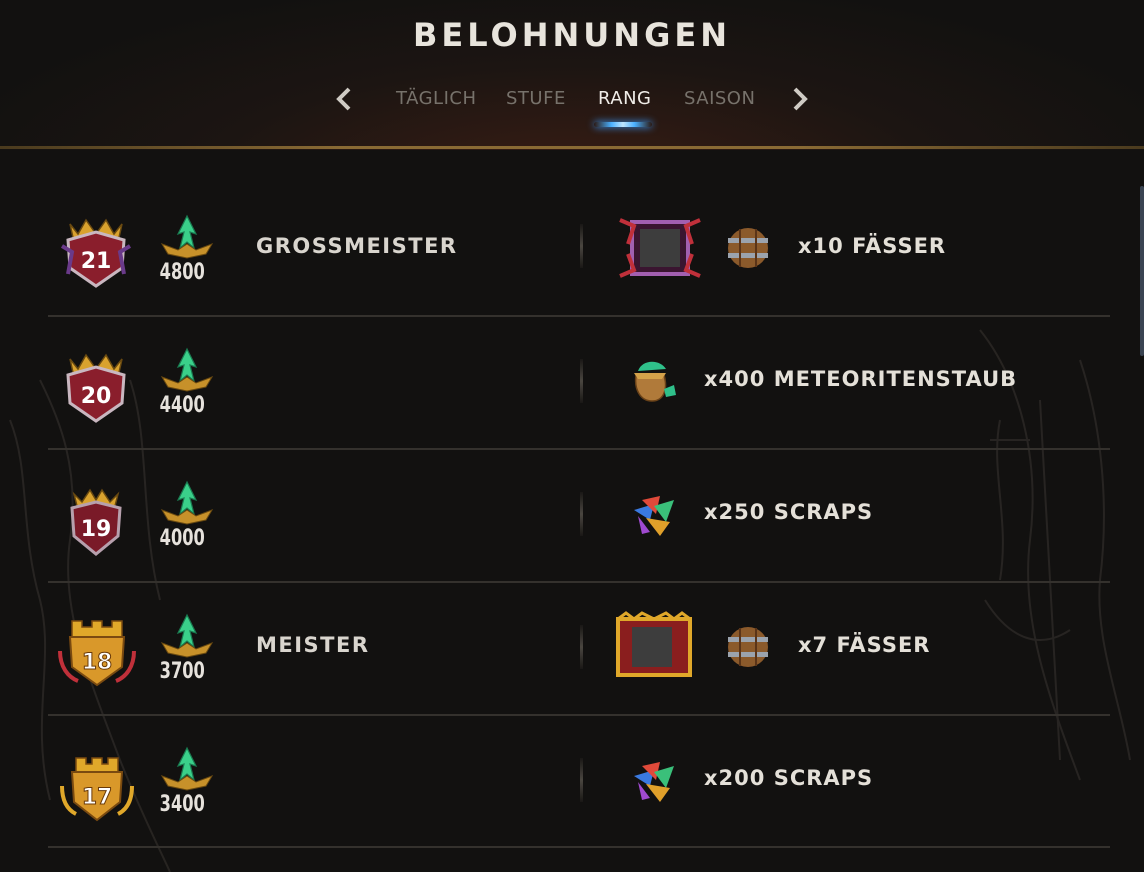 This screenshot has height=872, width=1144. What do you see at coordinates (872, 246) in the screenshot?
I see `reward-label: x10 FÄSSER` at bounding box center [872, 246].